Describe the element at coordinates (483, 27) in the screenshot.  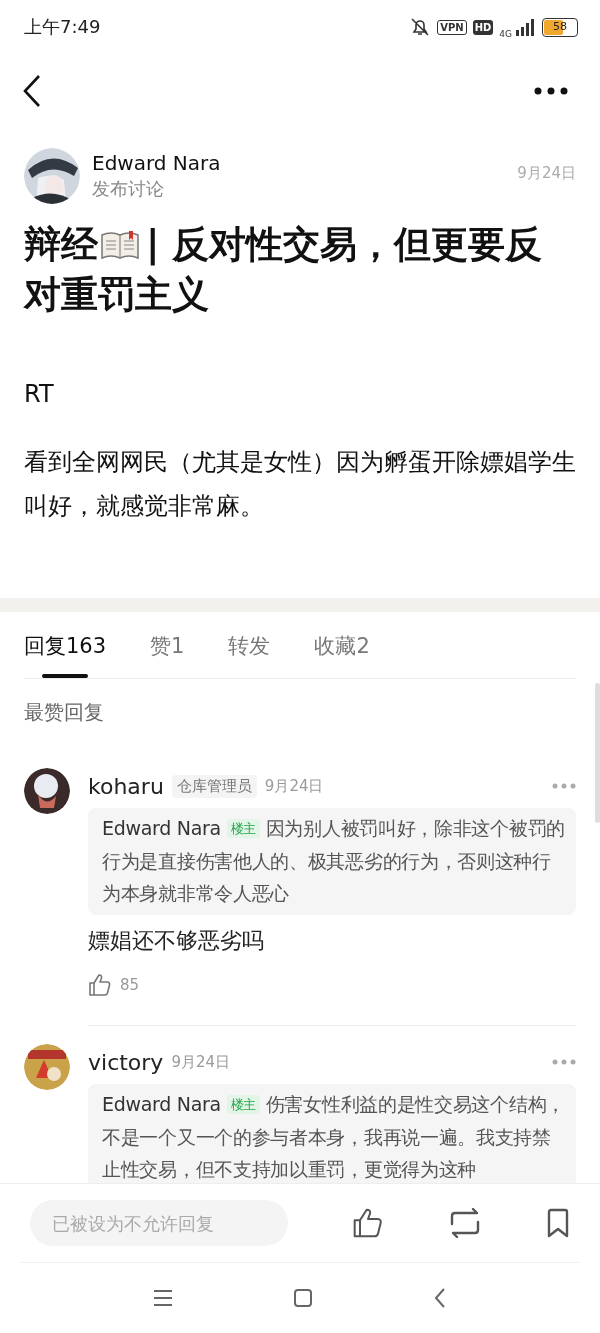
I see `hd-badge: HD` at that location.